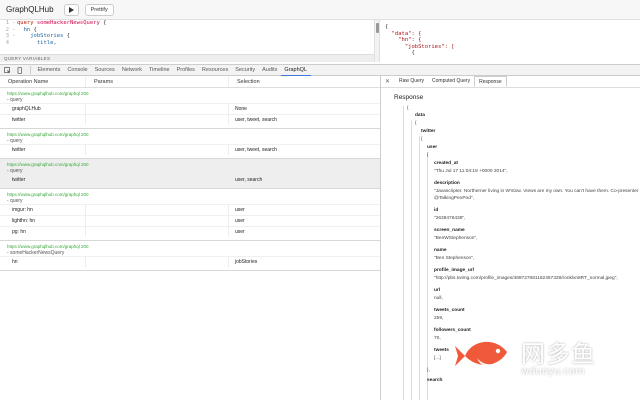 The width and height of the screenshot is (640, 400). Describe the element at coordinates (420, 115) in the screenshot. I see `tree-key-data: data` at that location.